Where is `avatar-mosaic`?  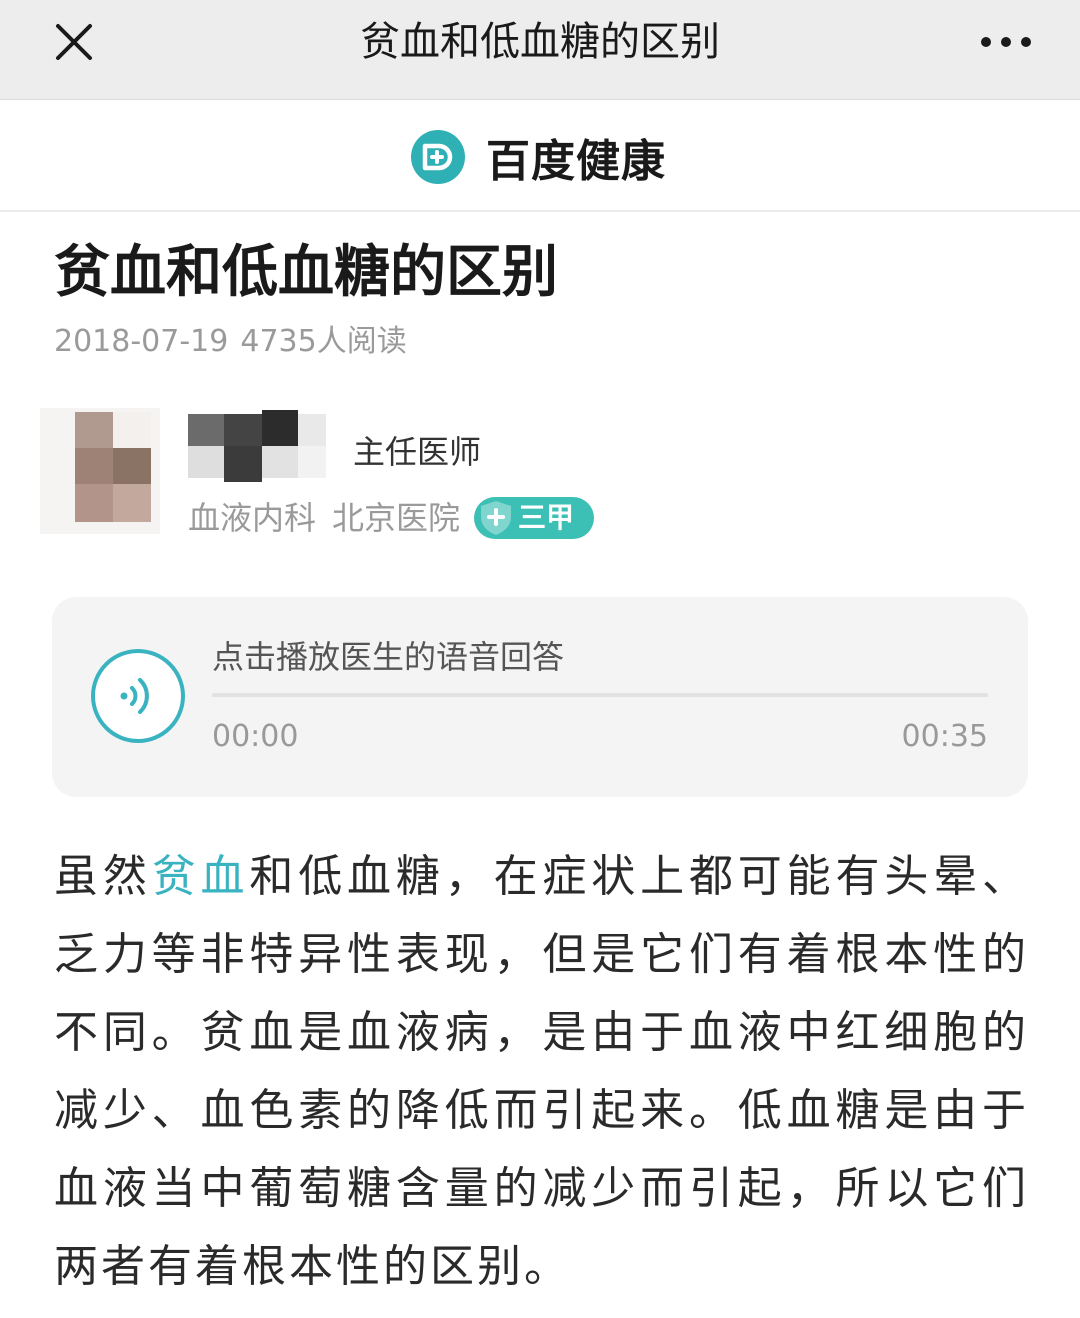
avatar-mosaic is located at coordinates (100, 471).